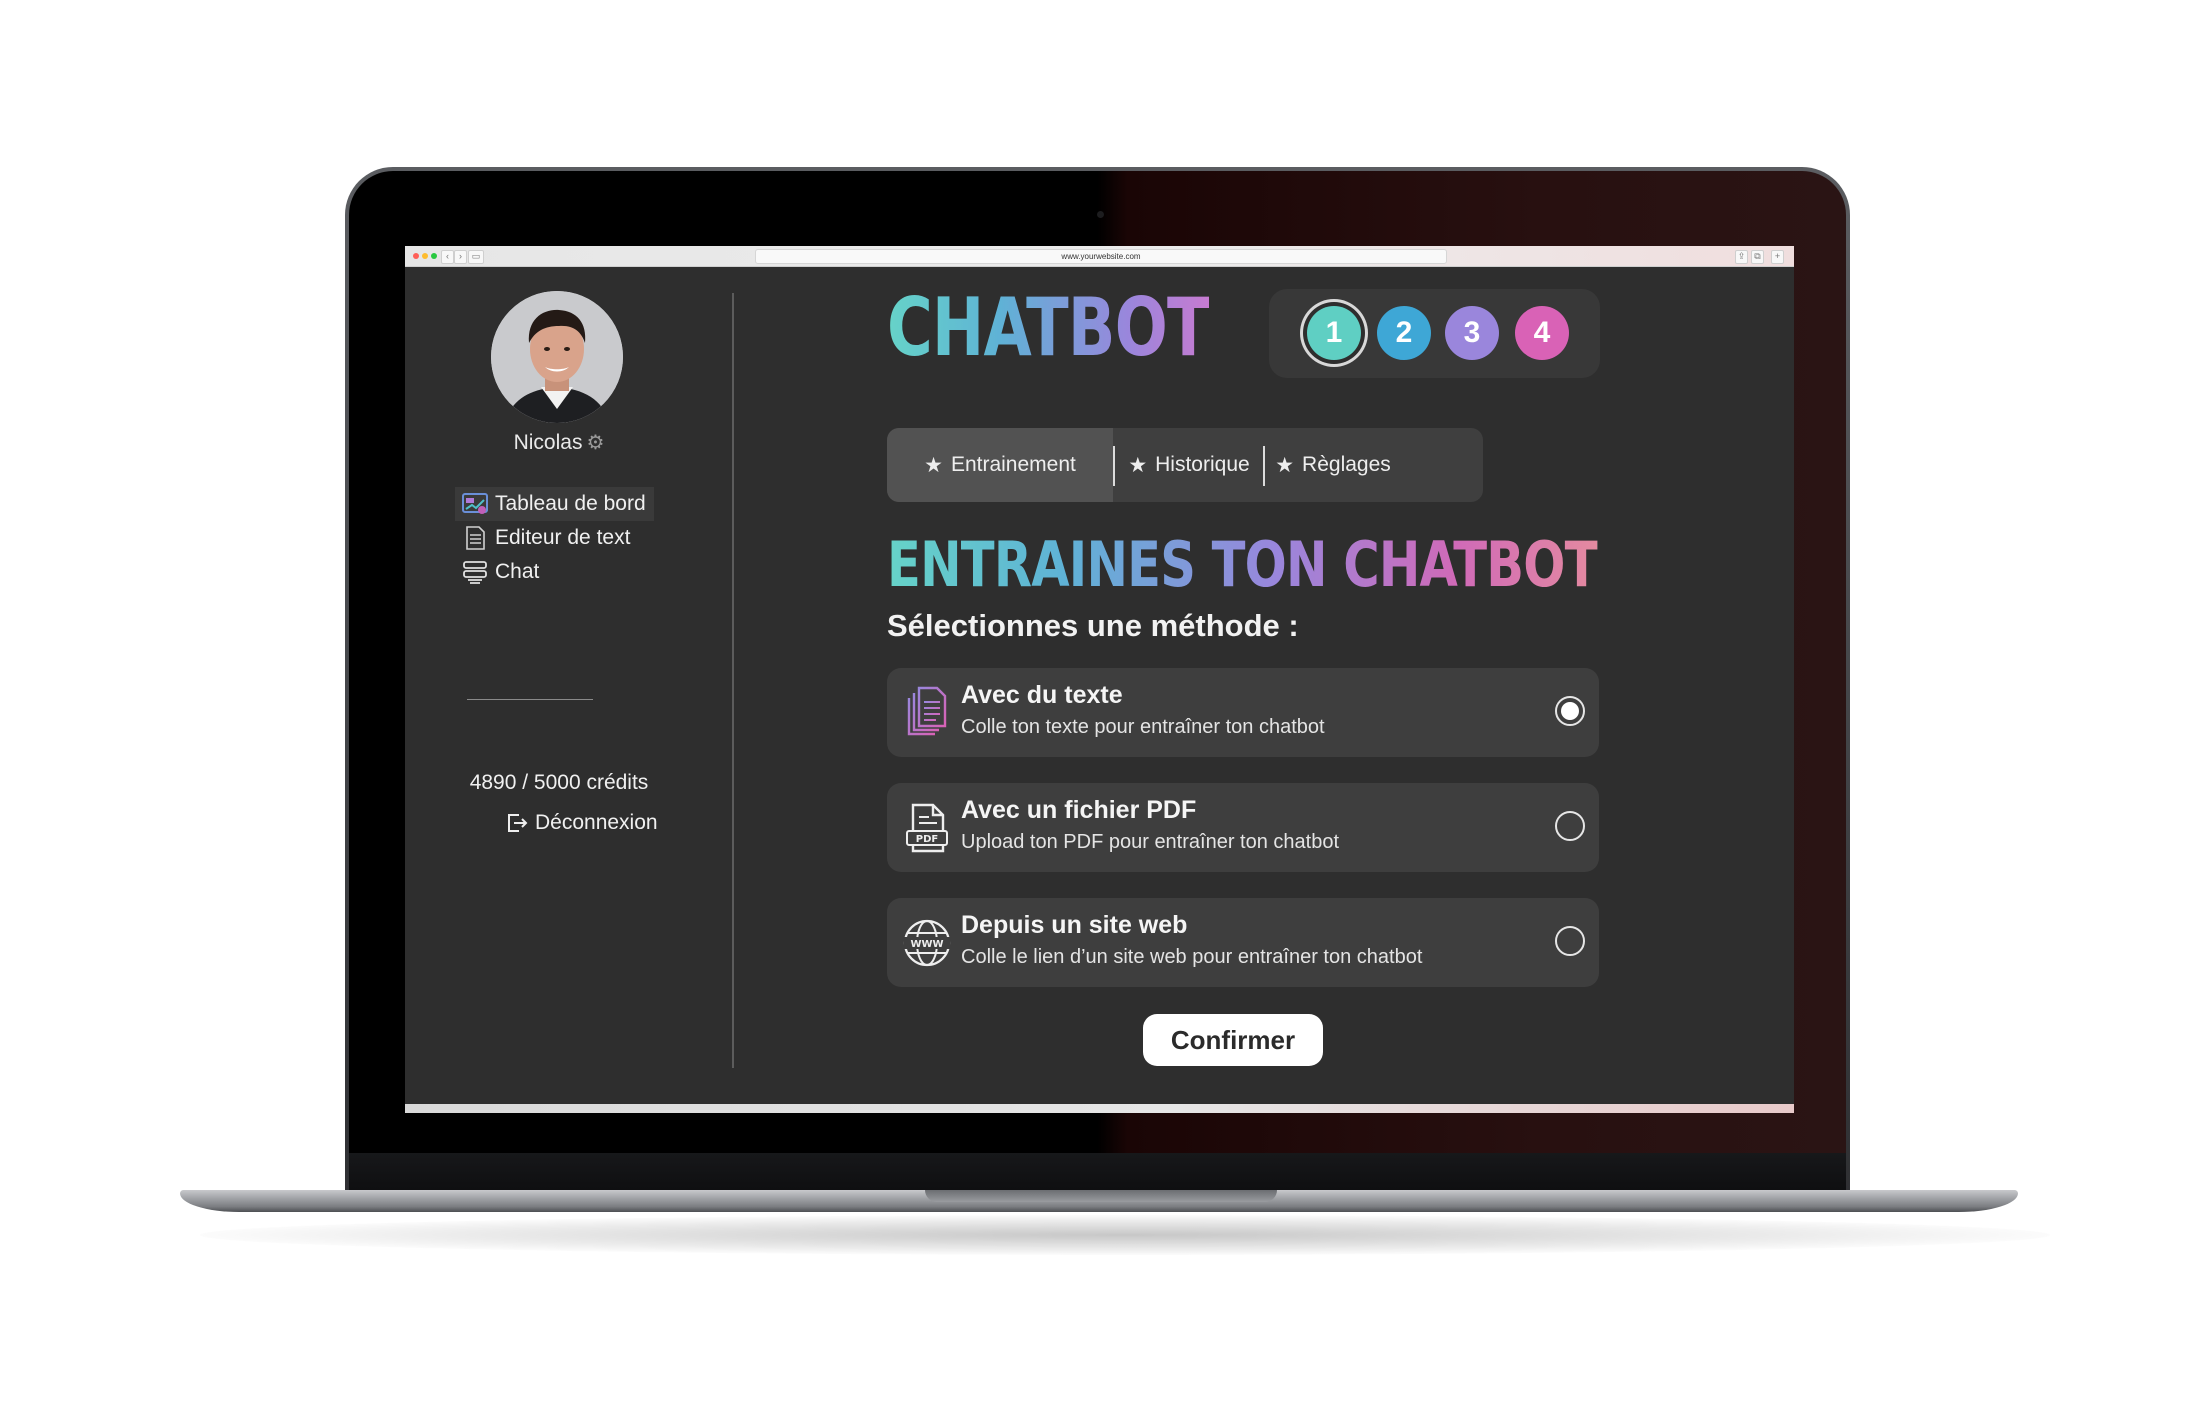  I want to click on tab-historique: ★ Historique, so click(1189, 465).